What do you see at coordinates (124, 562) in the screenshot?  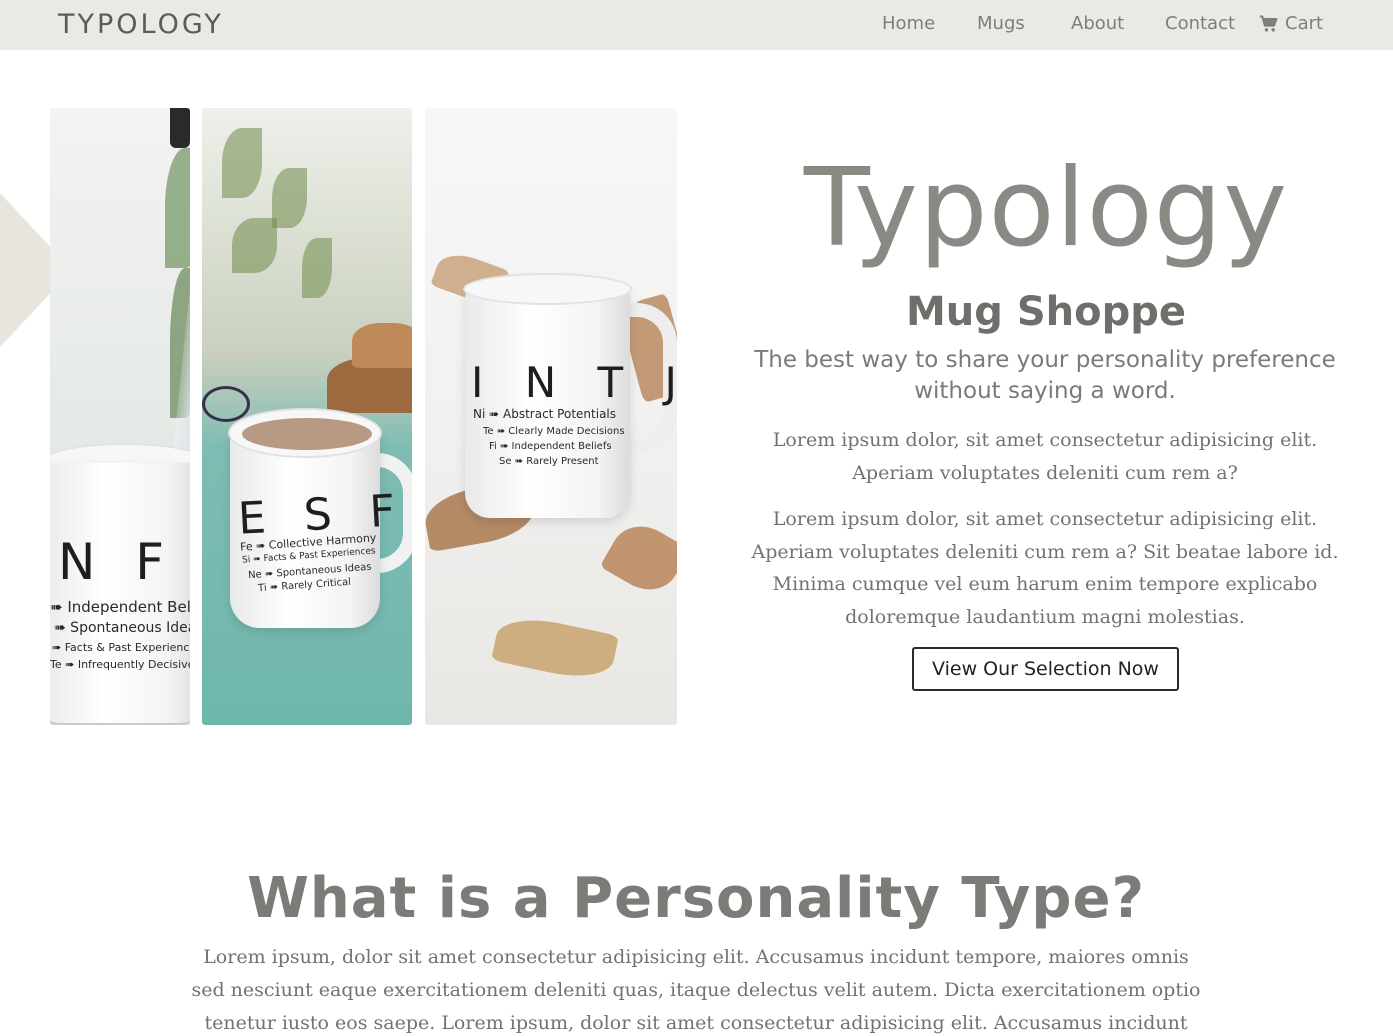 I see `mug-letters-nfp: N F P` at bounding box center [124, 562].